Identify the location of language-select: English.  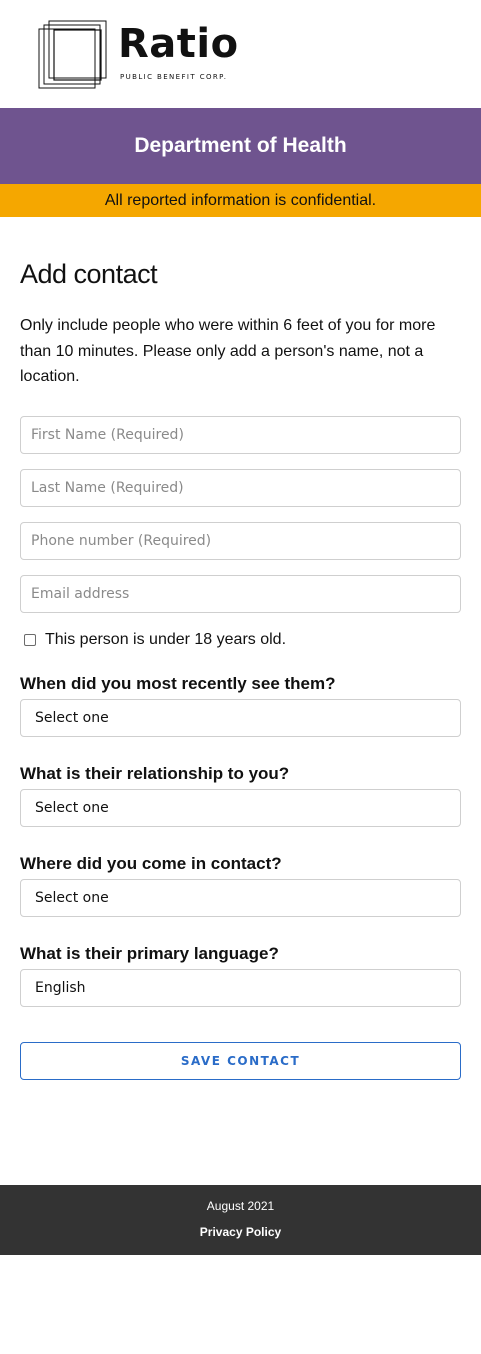
(240, 988).